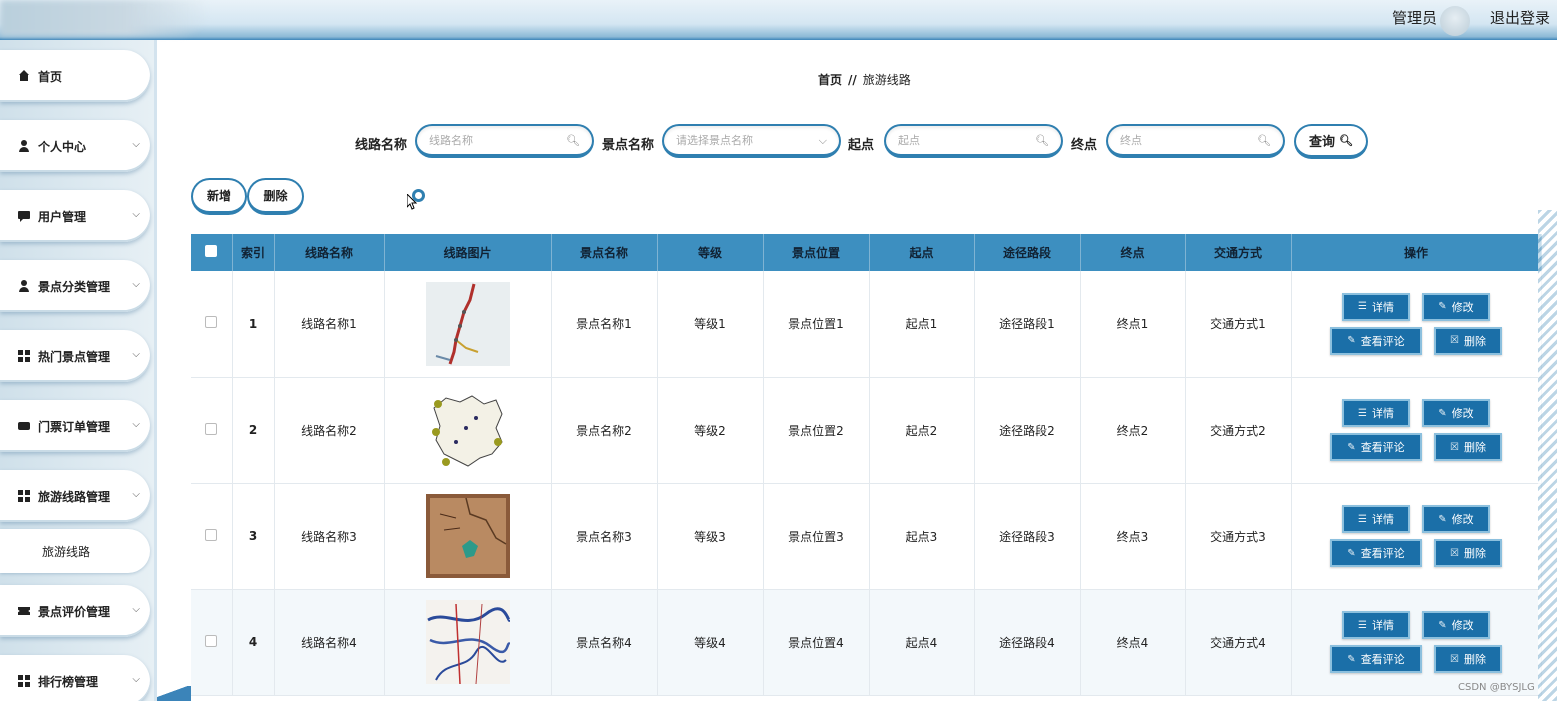 The height and width of the screenshot is (701, 1557). Describe the element at coordinates (1382, 519) in the screenshot. I see `detail-button-label: 详情` at that location.